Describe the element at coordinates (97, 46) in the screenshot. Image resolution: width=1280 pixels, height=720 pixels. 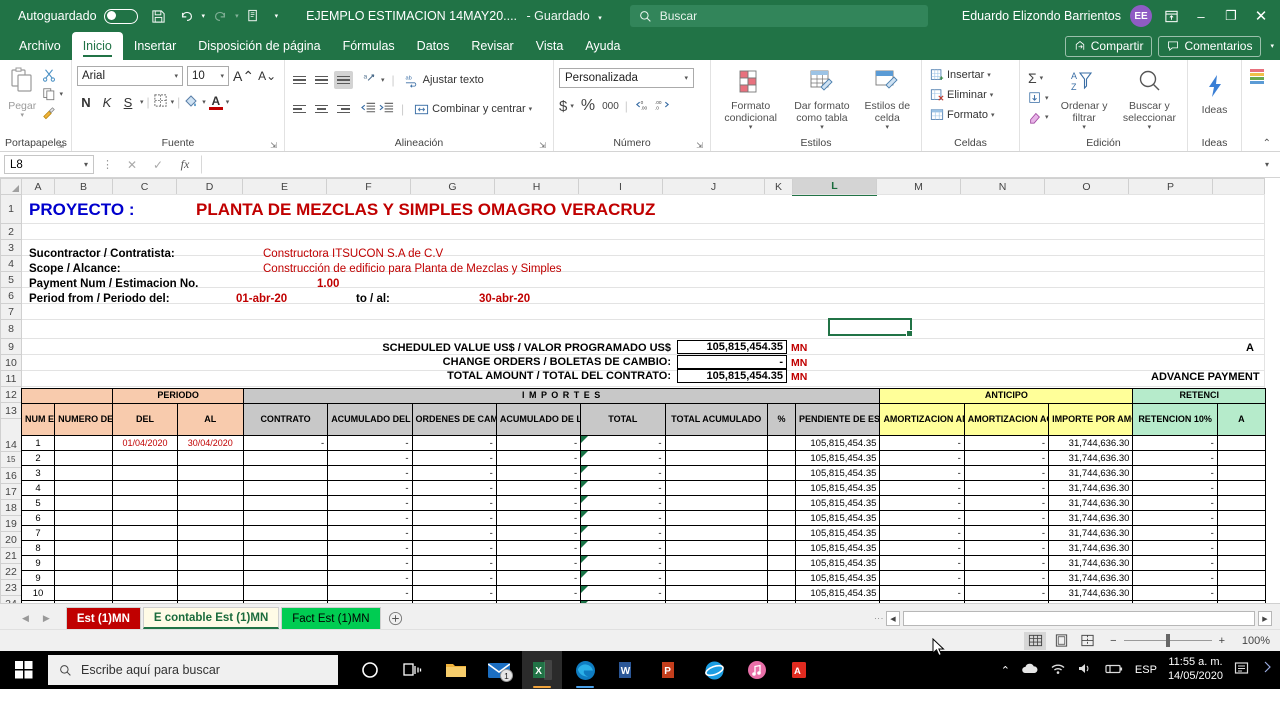
I see `tab-inicio: Inicio` at that location.